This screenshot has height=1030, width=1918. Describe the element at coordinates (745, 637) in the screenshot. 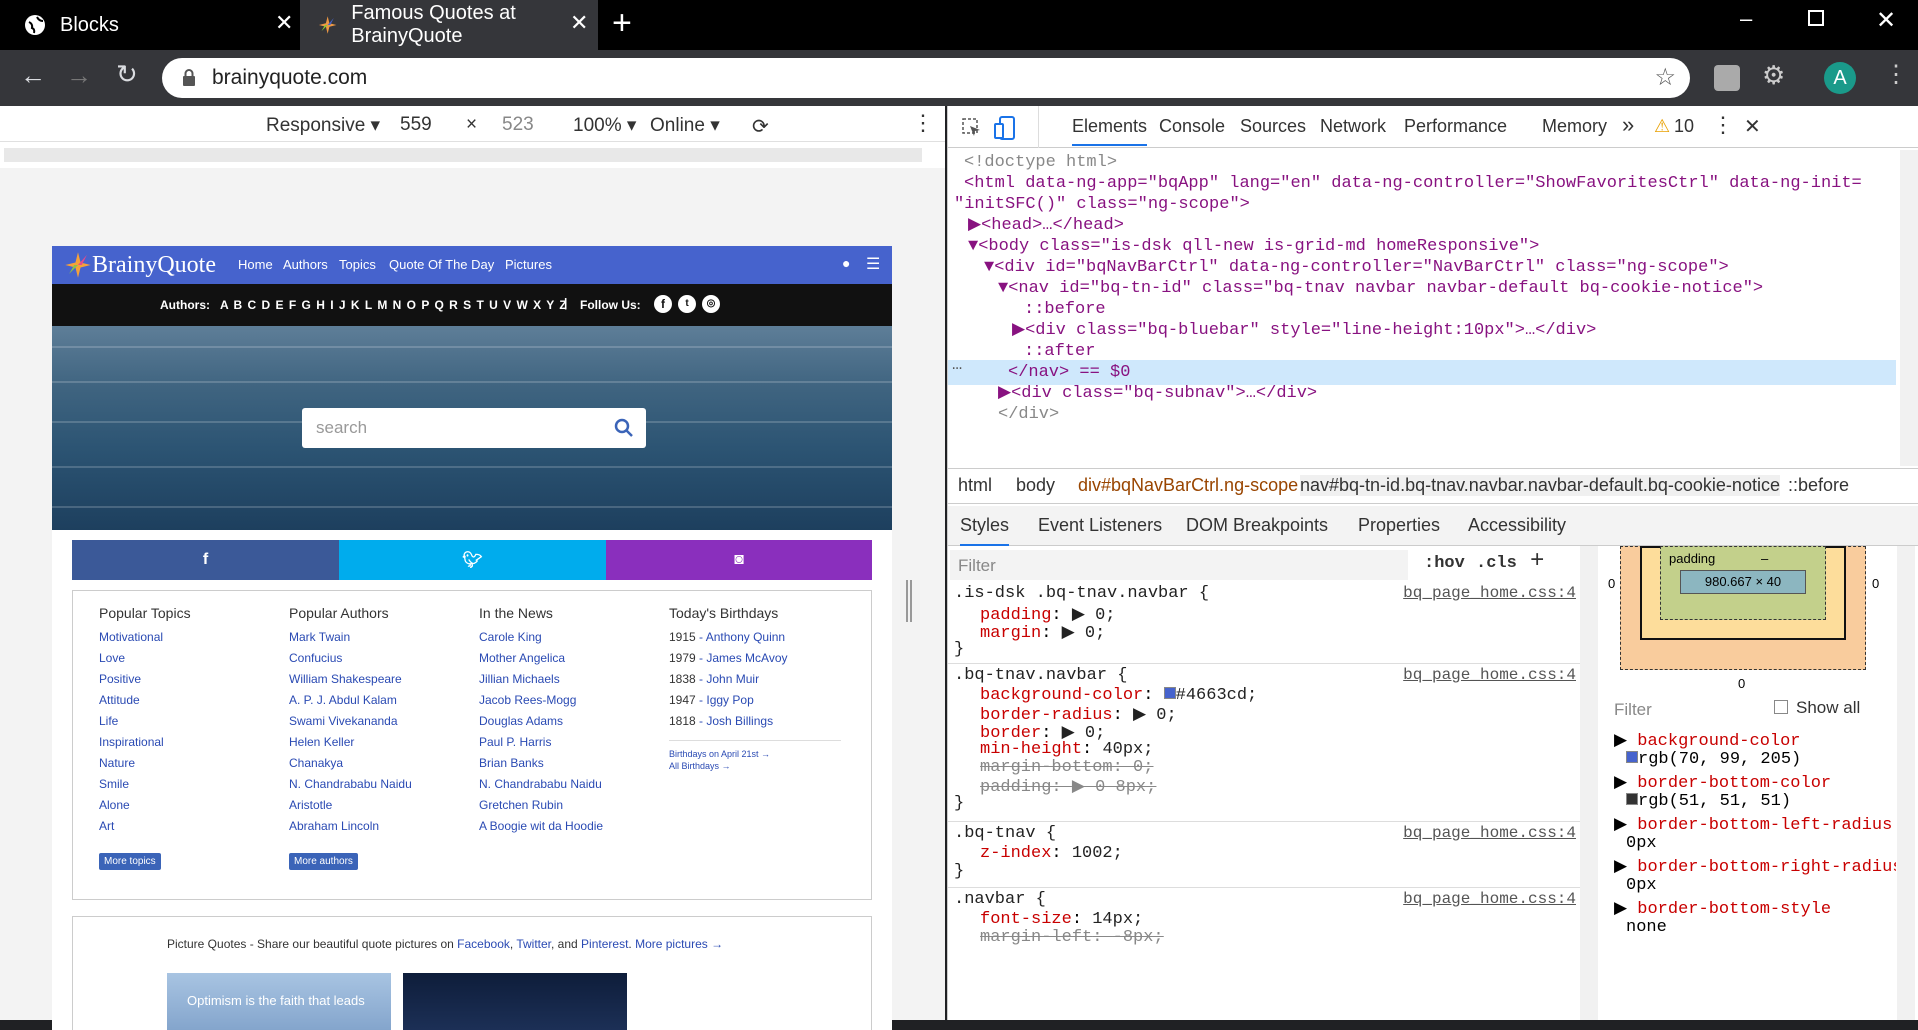

I see `birthday-name: Anthony Quinn` at that location.